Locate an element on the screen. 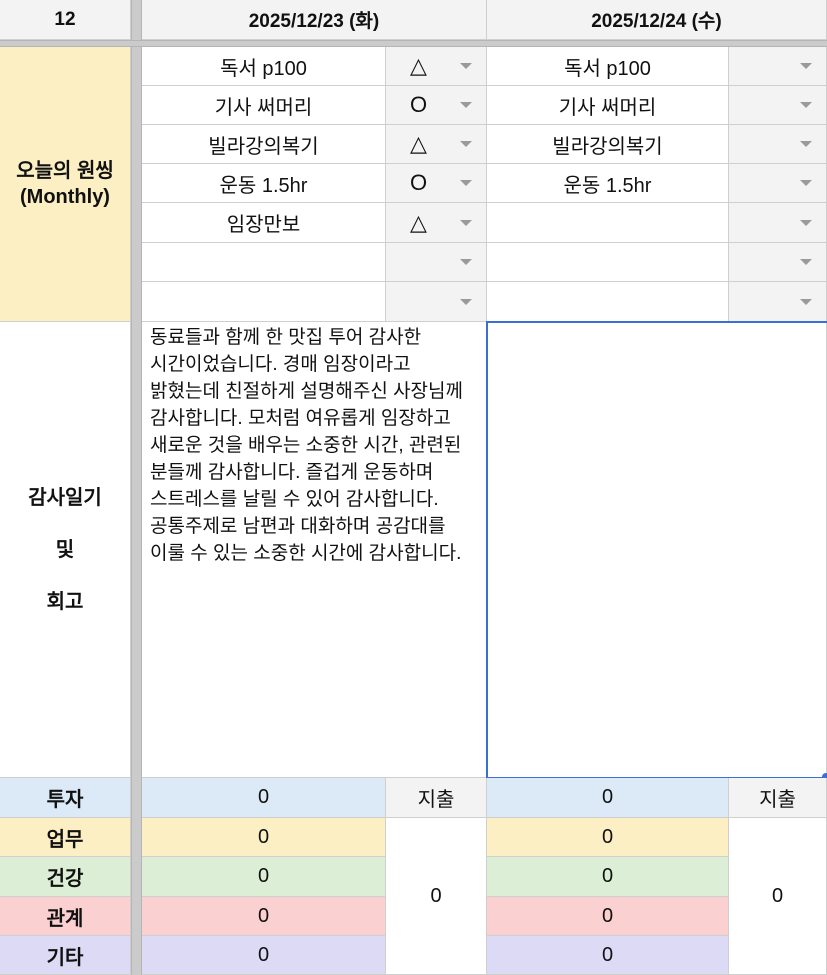 Image resolution: width=827 pixels, height=975 pixels. day2-header: 2025/12/24 (수) is located at coordinates (657, 20).